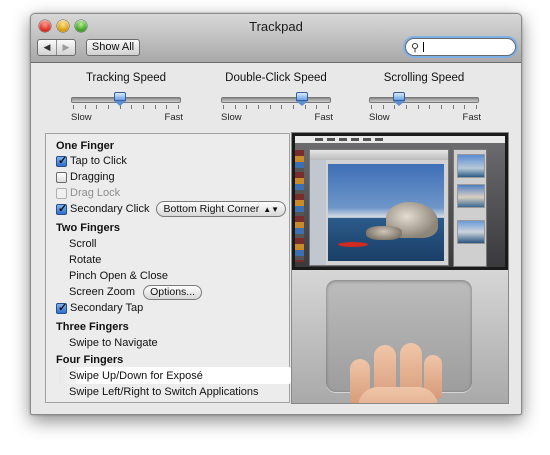 The image size is (550, 455). I want to click on preview-app-window, so click(379, 207).